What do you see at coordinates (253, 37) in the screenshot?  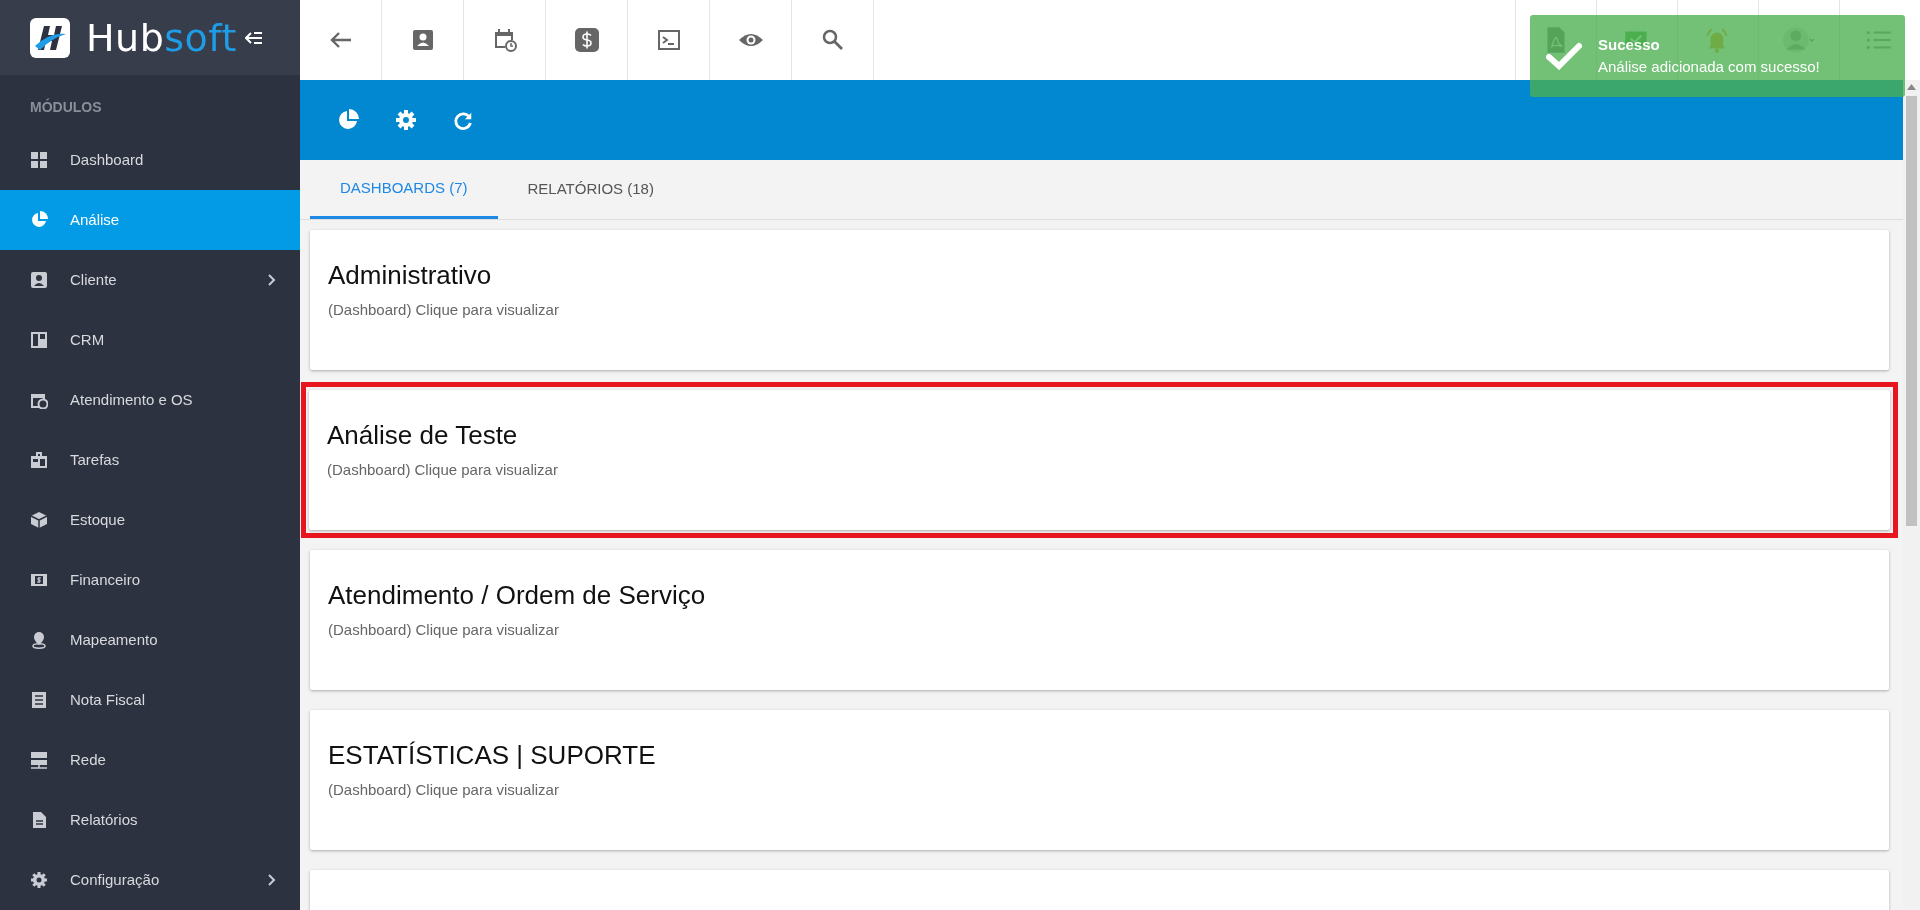 I see `collapse-menu-icon` at bounding box center [253, 37].